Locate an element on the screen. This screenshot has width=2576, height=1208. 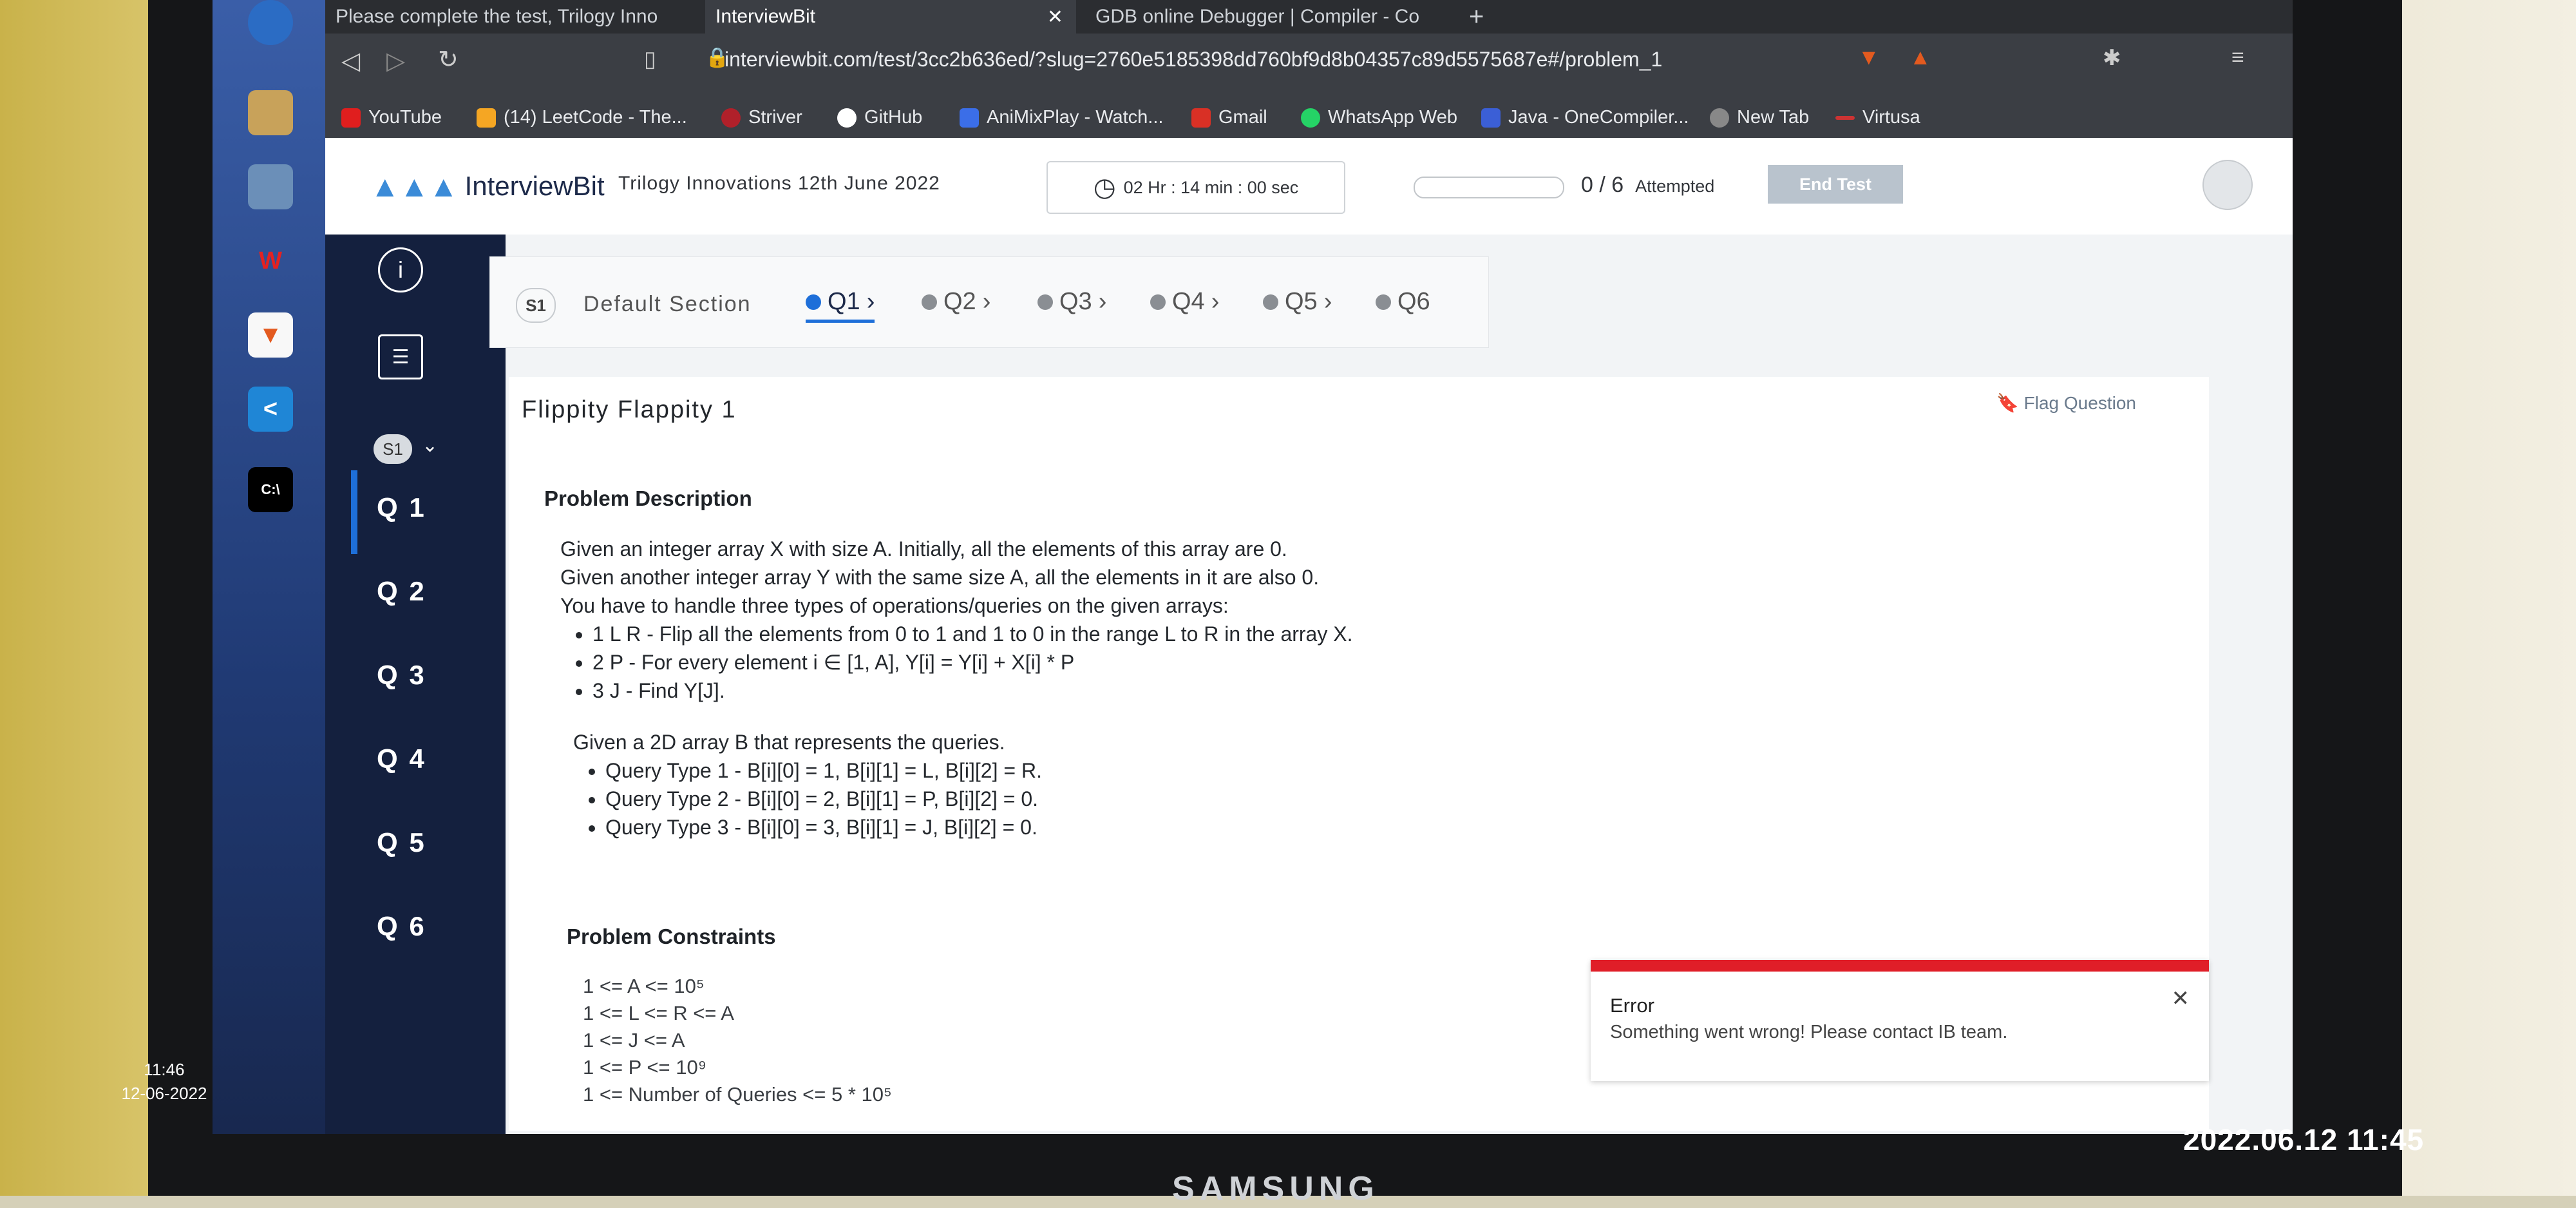
list-icon: ☰ is located at coordinates (400, 356).